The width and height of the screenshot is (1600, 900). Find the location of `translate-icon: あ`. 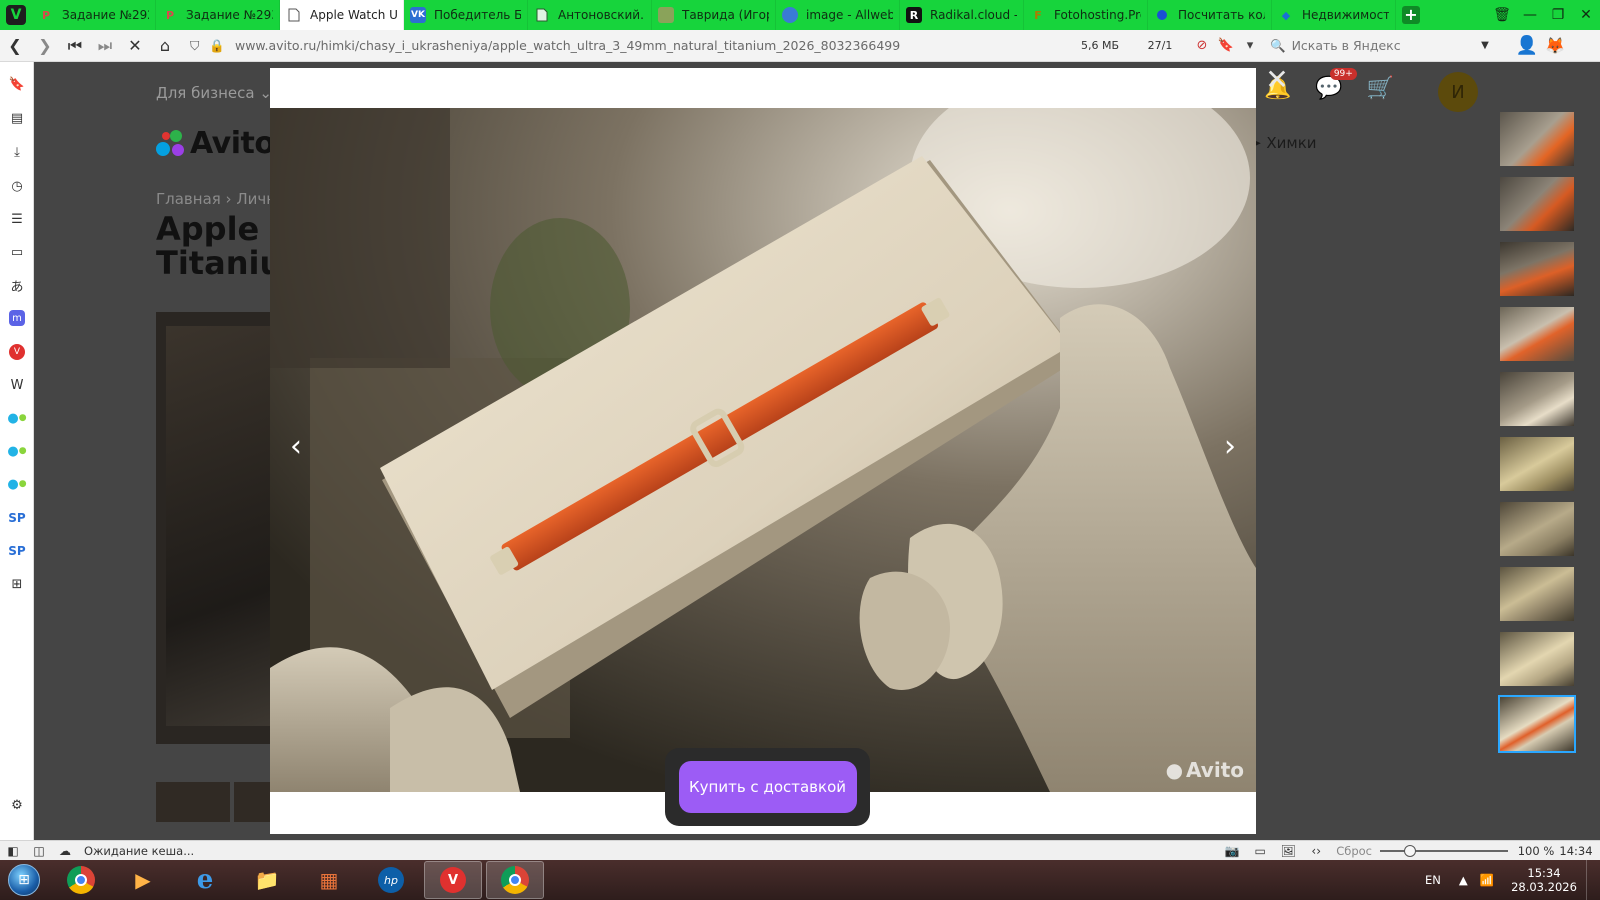

translate-icon: あ is located at coordinates (17, 285).